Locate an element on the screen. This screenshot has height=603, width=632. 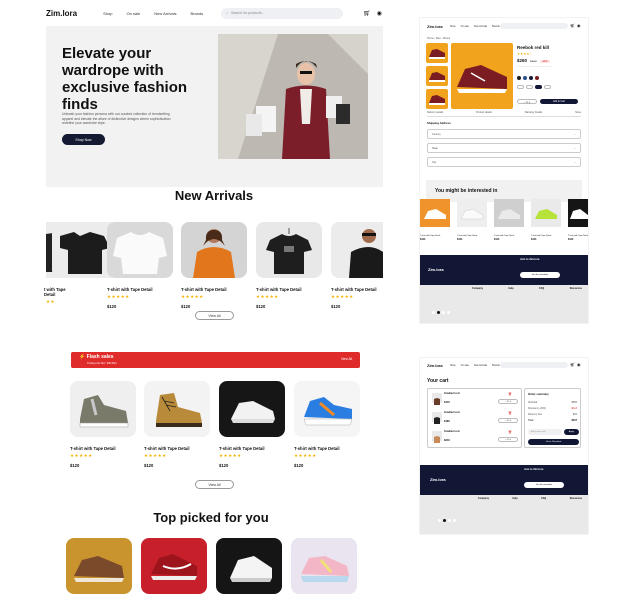
footer-logo: Zim.lora is located at coordinates (436, 269).